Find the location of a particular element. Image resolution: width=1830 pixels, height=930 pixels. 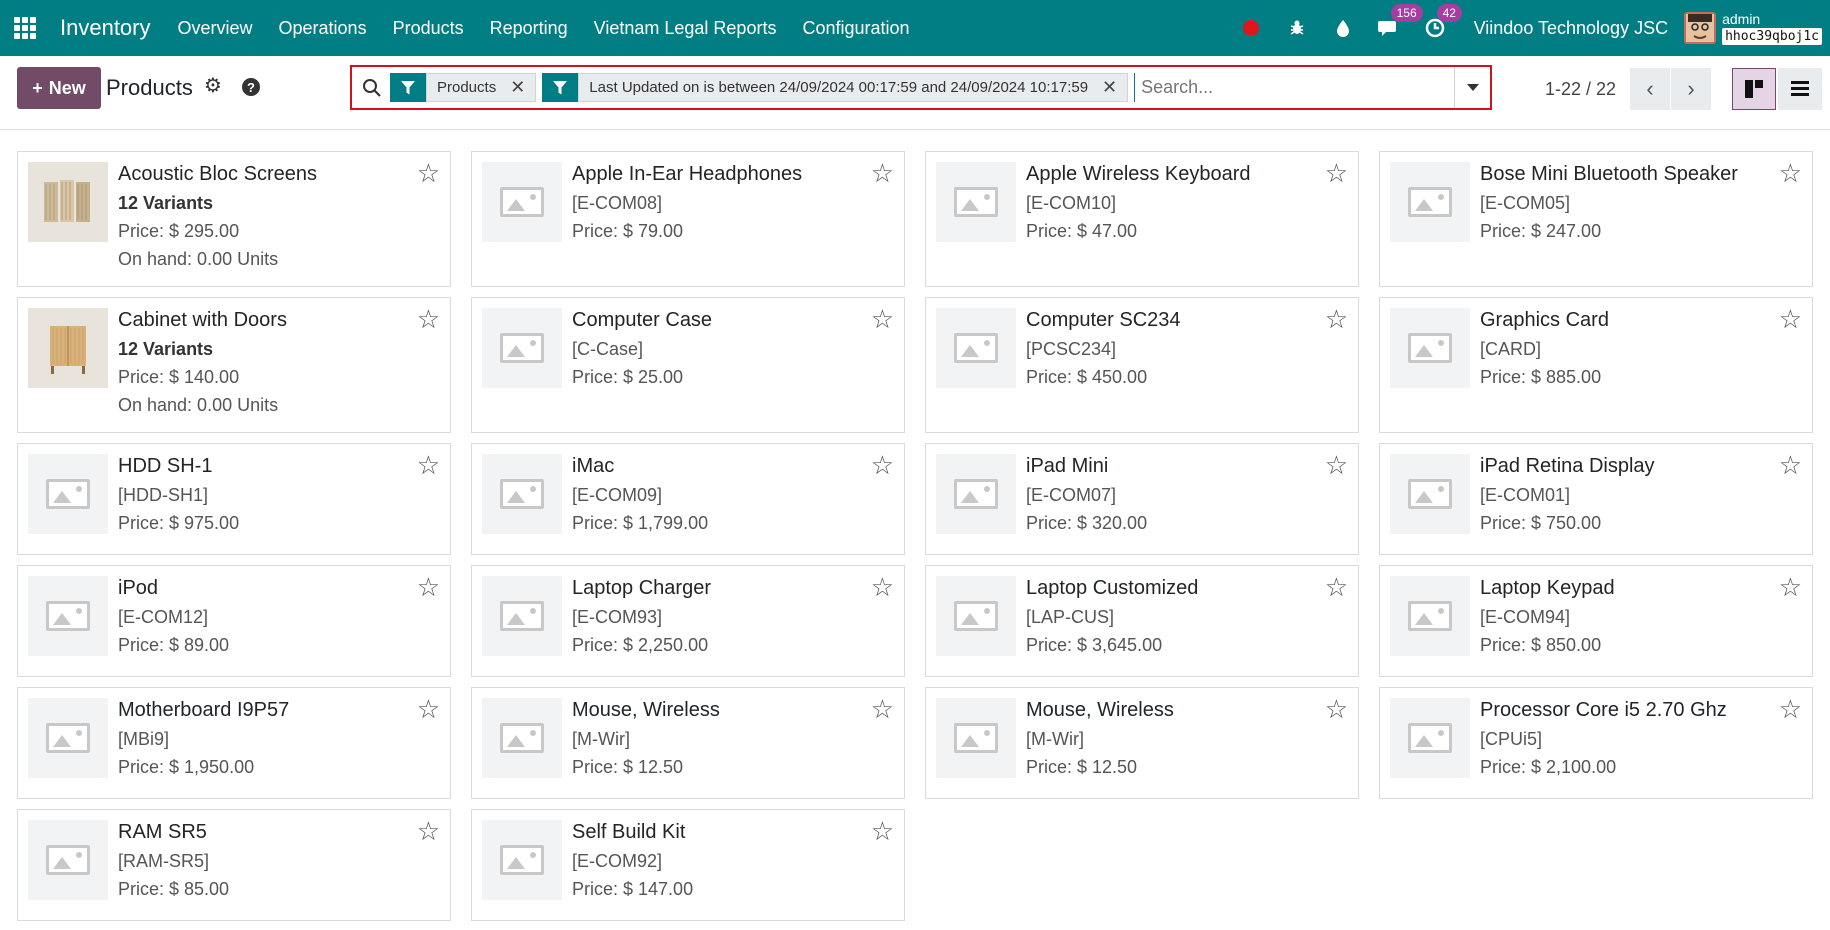

chat-icon: 156 is located at coordinates (1400, 22).